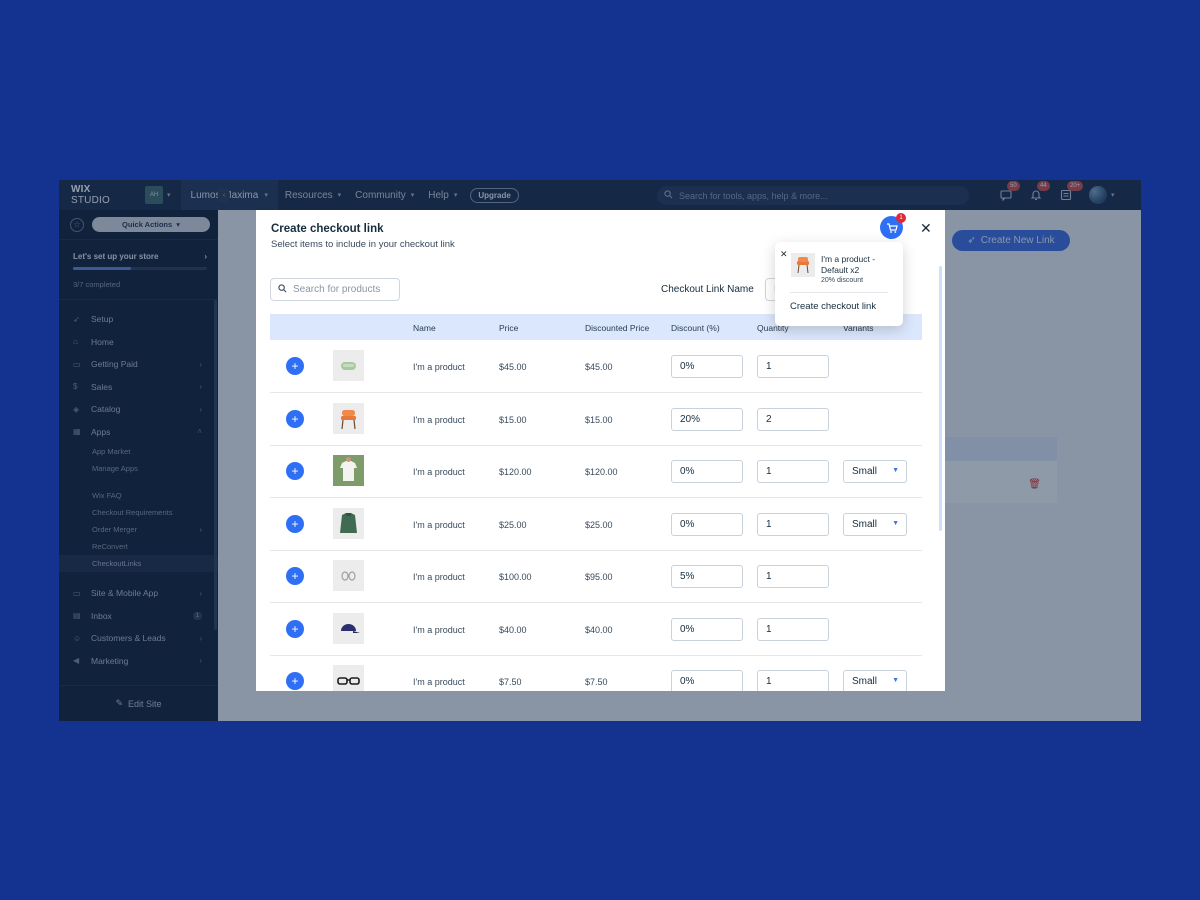 This screenshot has height=900, width=1200. I want to click on product-discounted-price: $7.50, so click(596, 682).